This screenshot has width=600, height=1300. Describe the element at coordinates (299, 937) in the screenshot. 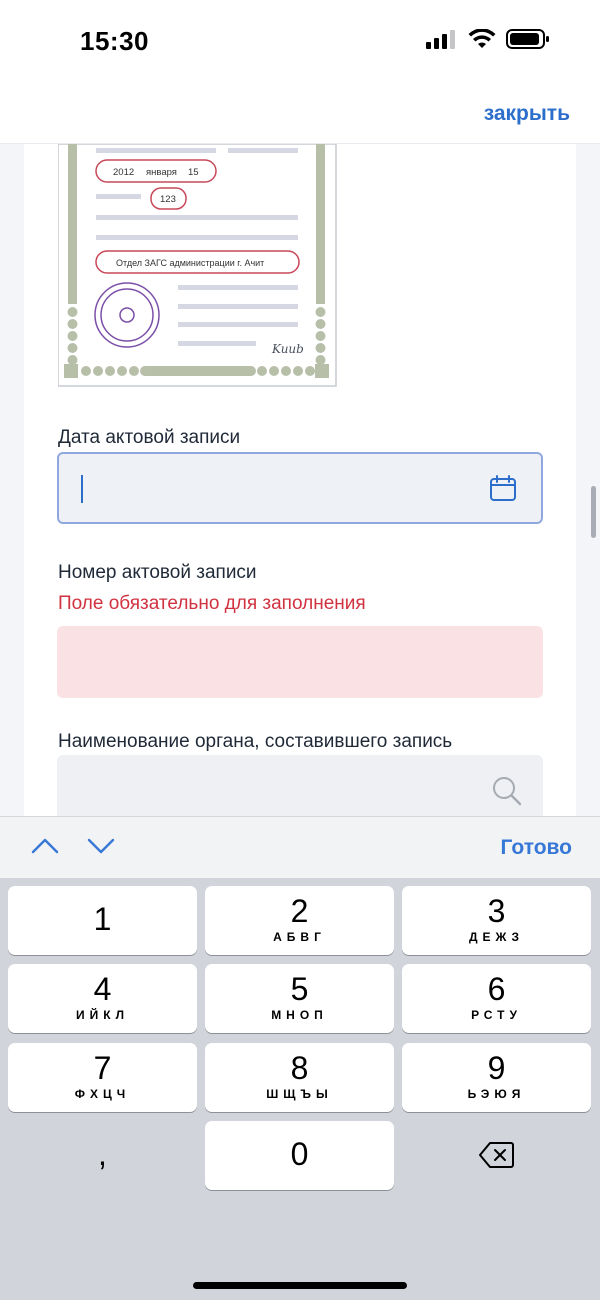

I see `key-letters: АБВГ` at that location.